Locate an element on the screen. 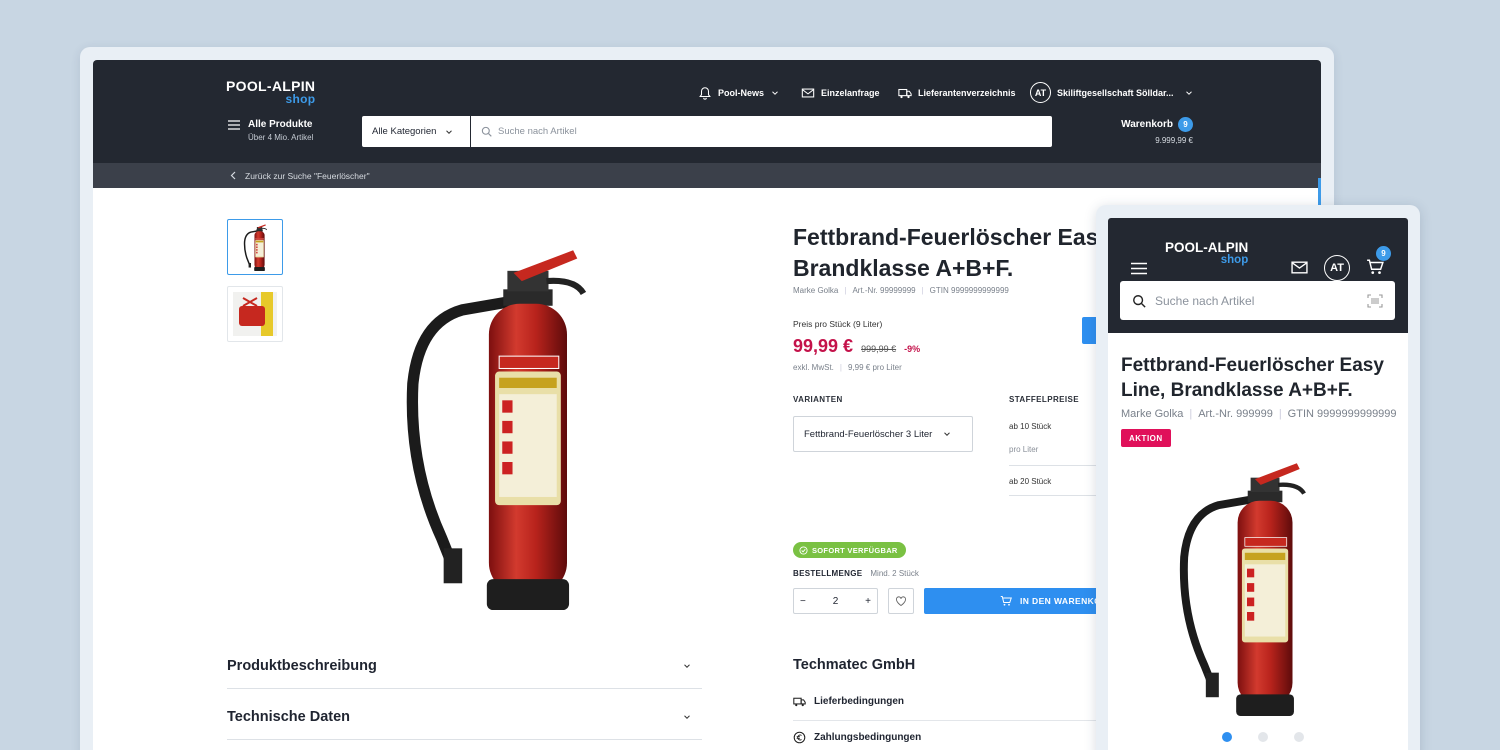 Image resolution: width=1500 pixels, height=750 pixels. chevron-left-icon is located at coordinates (233, 175).